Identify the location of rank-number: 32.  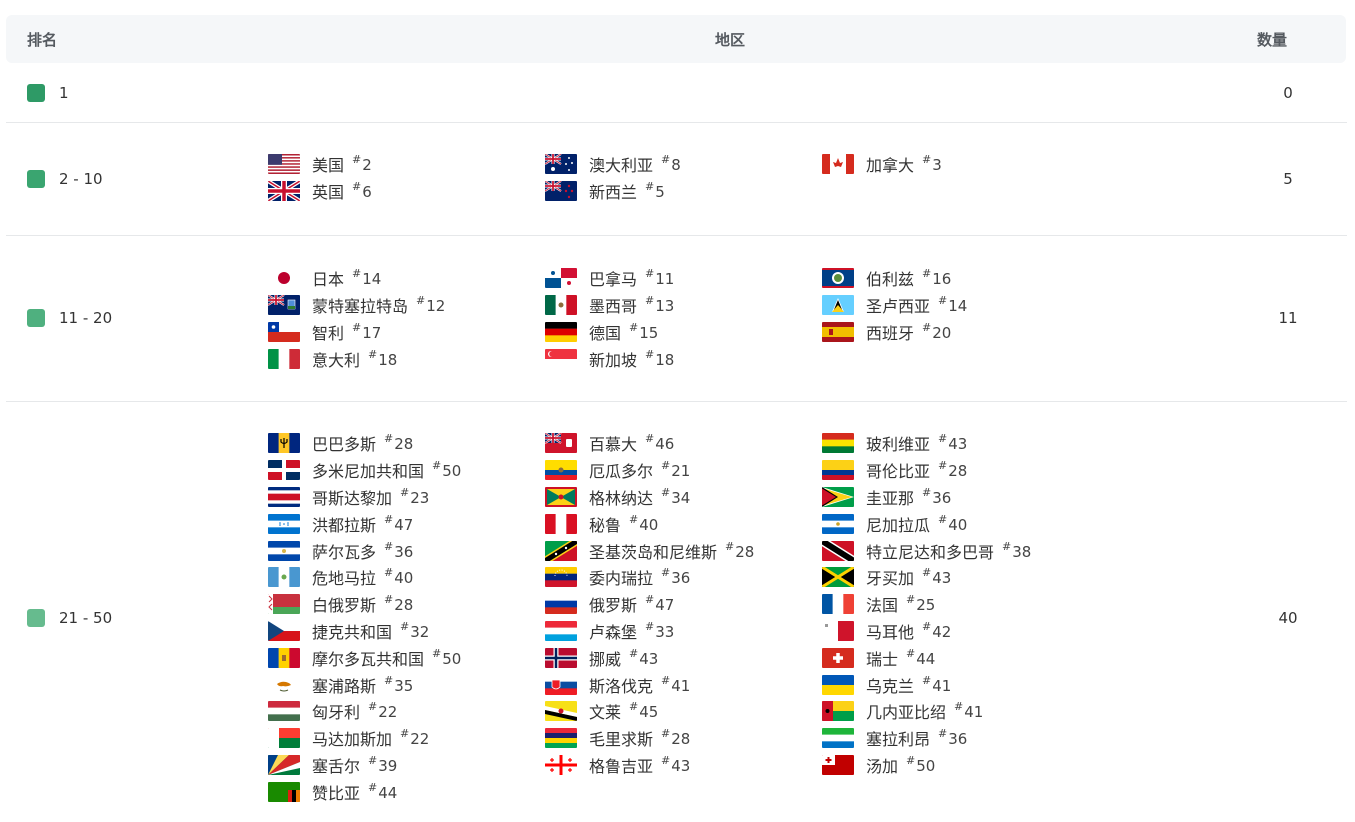
(420, 631).